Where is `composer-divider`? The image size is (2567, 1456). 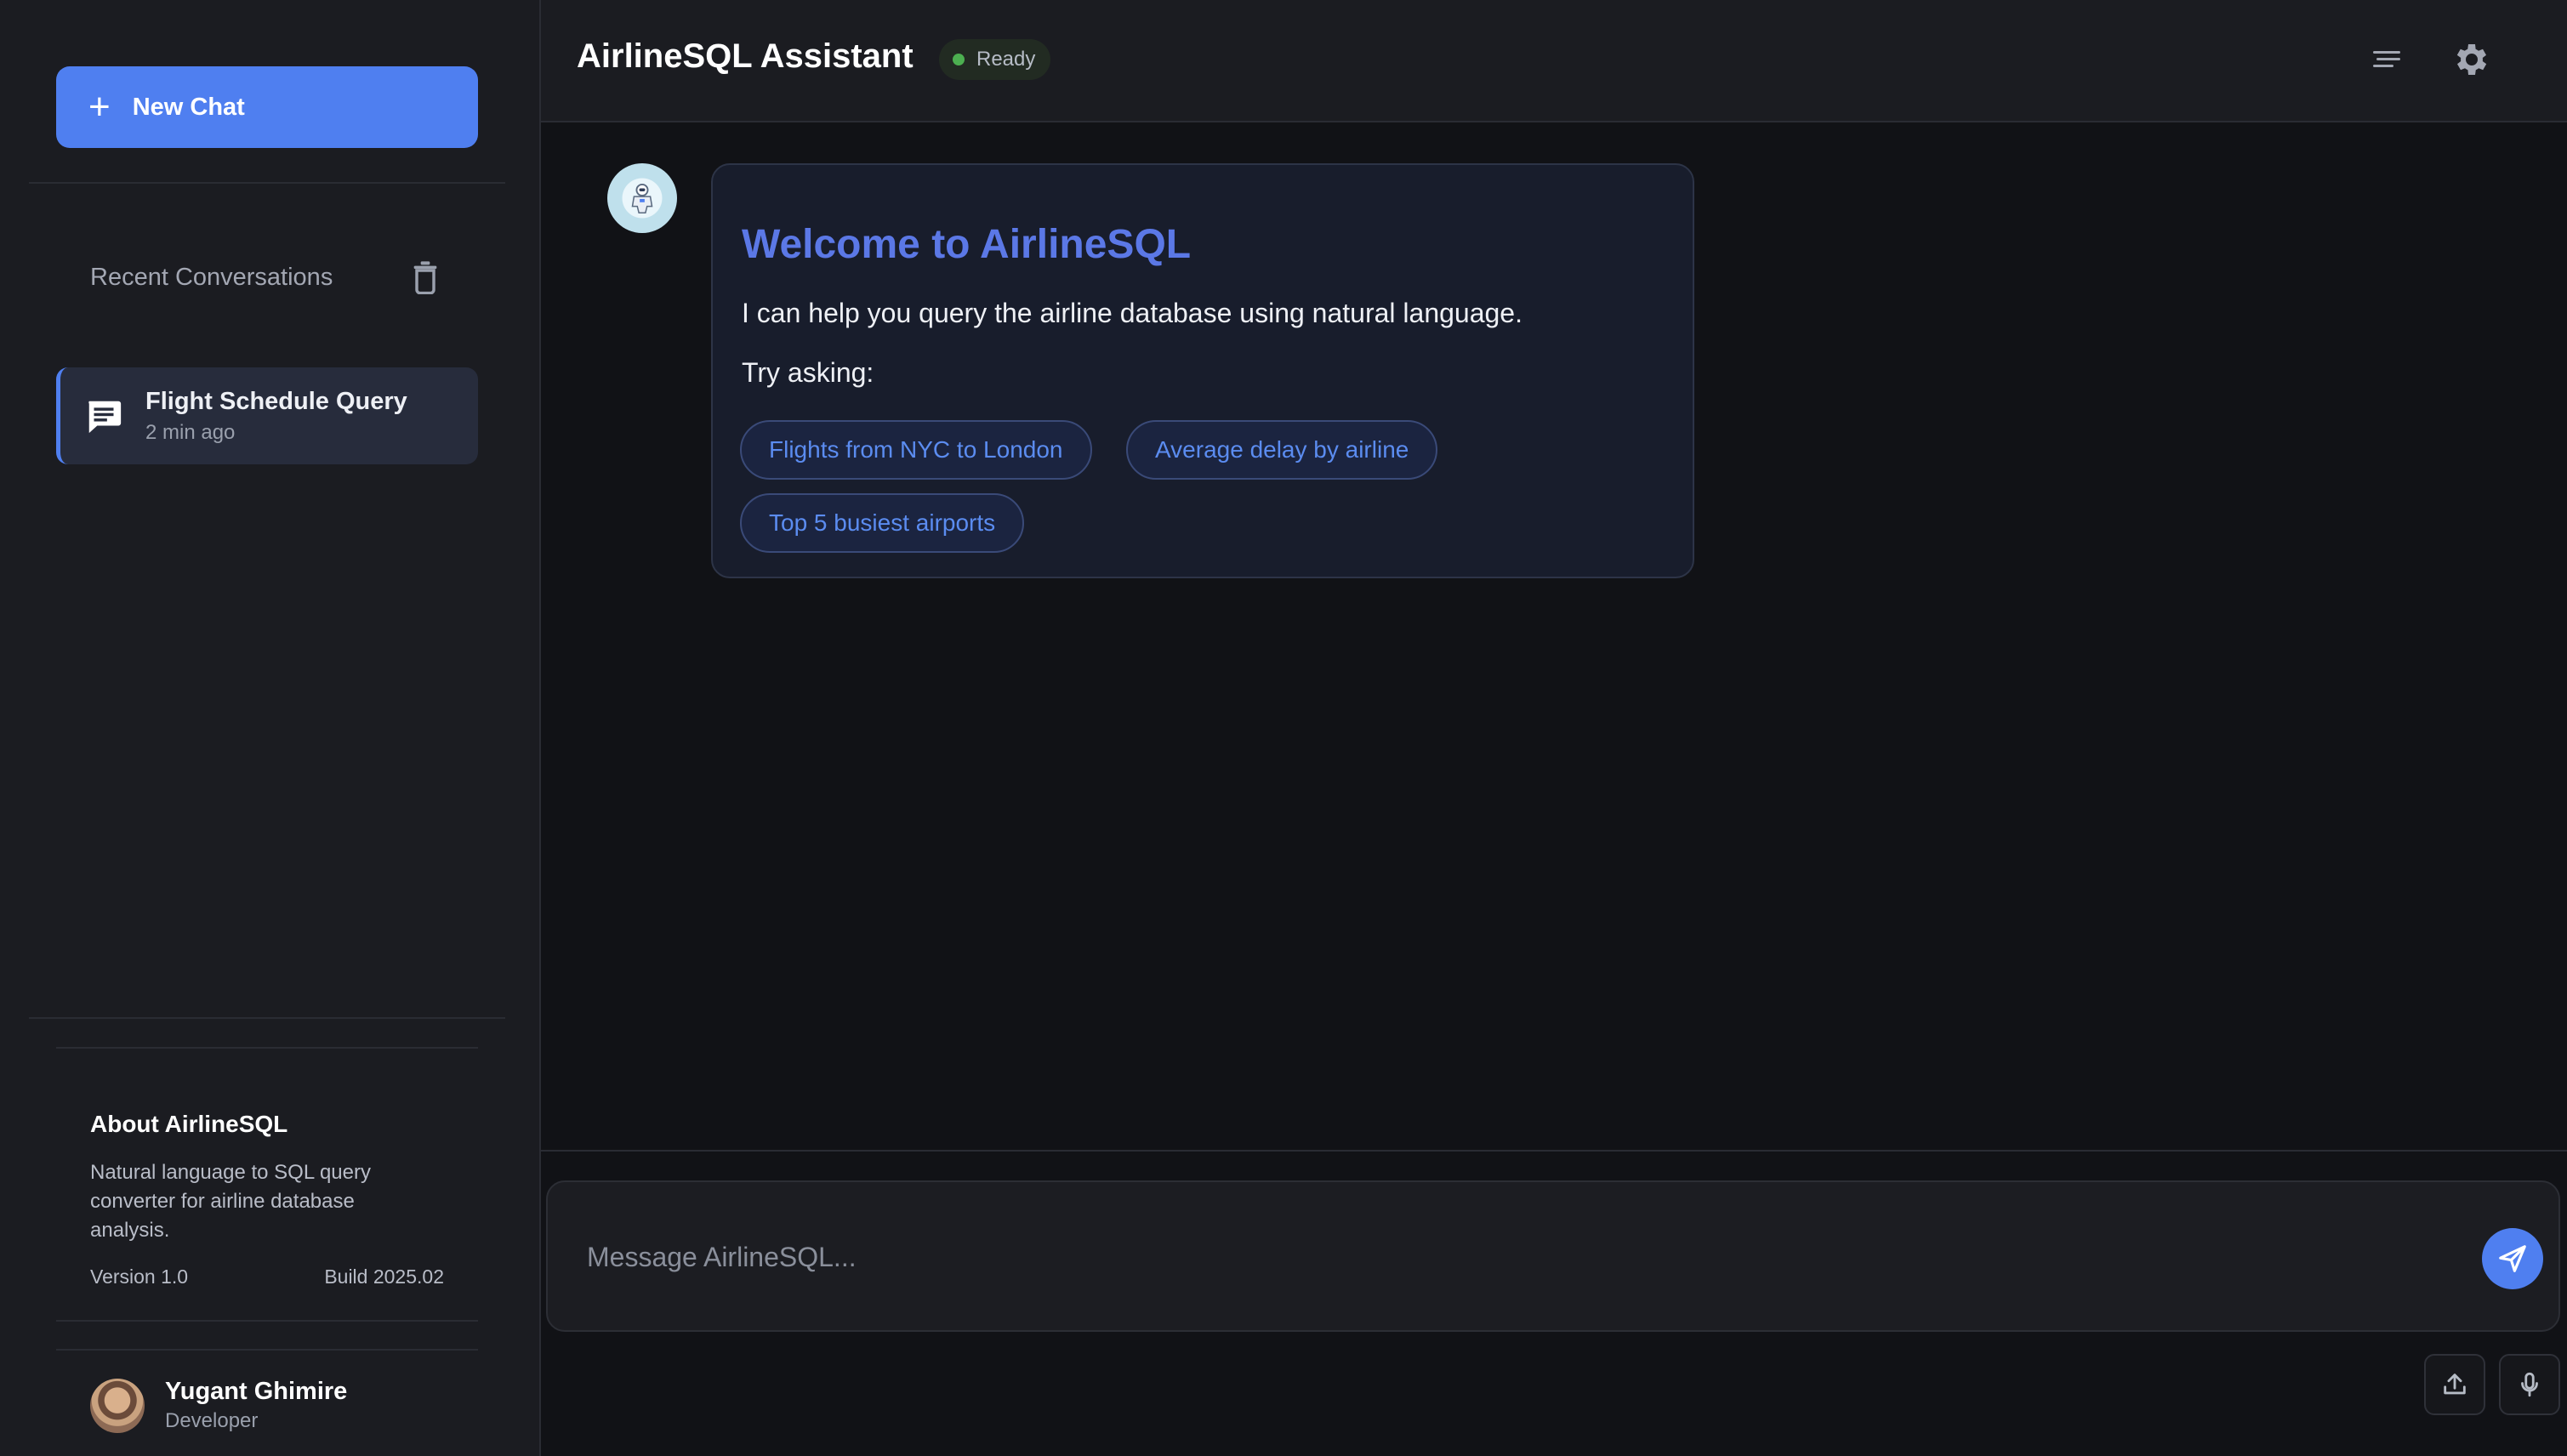
composer-divider is located at coordinates (1554, 1151).